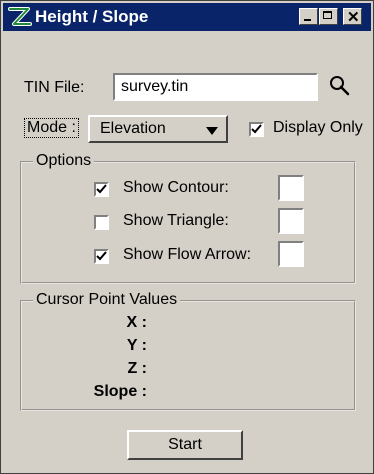 The height and width of the screenshot is (474, 374). Describe the element at coordinates (291, 221) in the screenshot. I see `triangle-color-swatch` at that location.